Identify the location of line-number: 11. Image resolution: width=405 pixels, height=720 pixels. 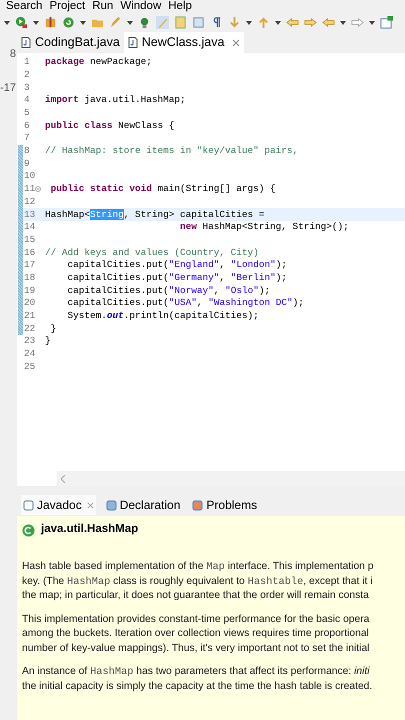
(30, 189).